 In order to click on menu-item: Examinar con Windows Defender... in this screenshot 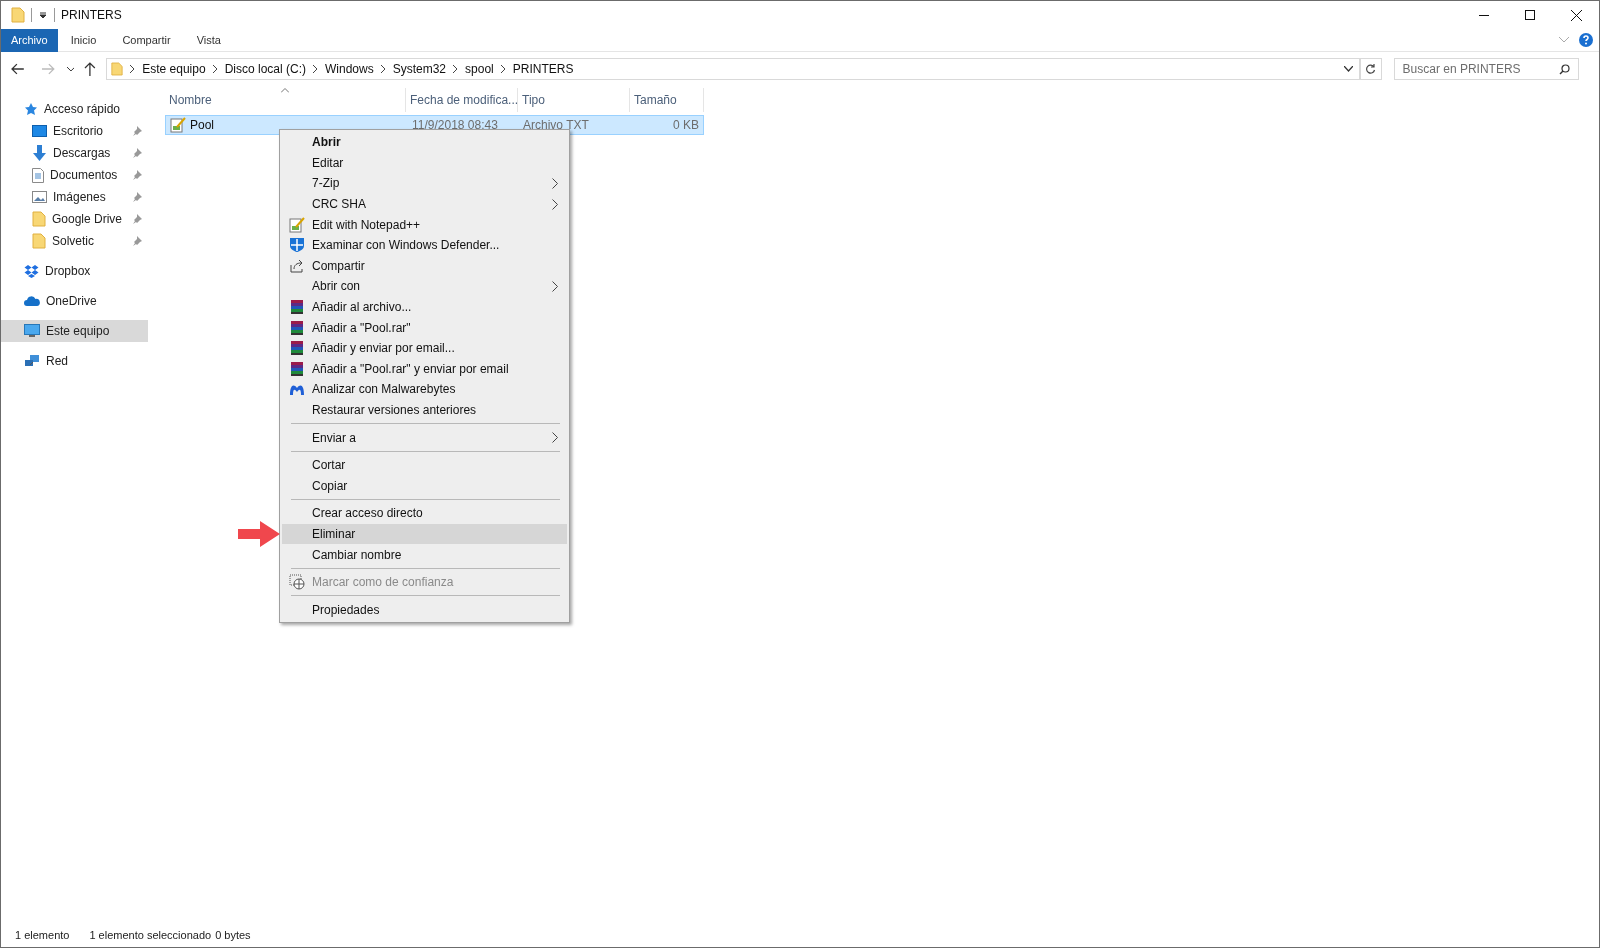, I will do `click(424, 245)`.